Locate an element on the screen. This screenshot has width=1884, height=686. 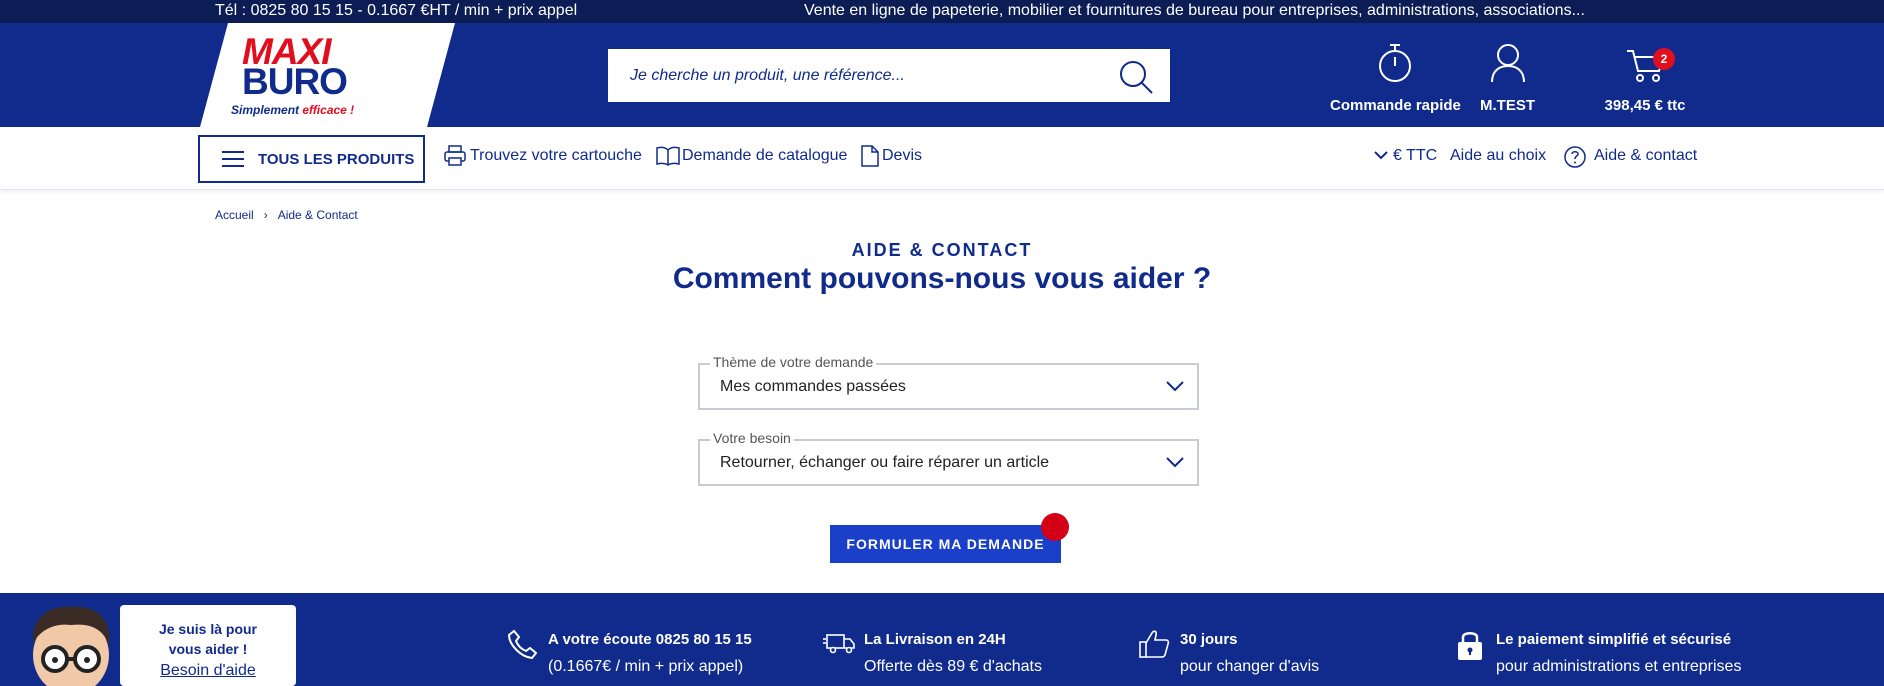
document-icon is located at coordinates (870, 156).